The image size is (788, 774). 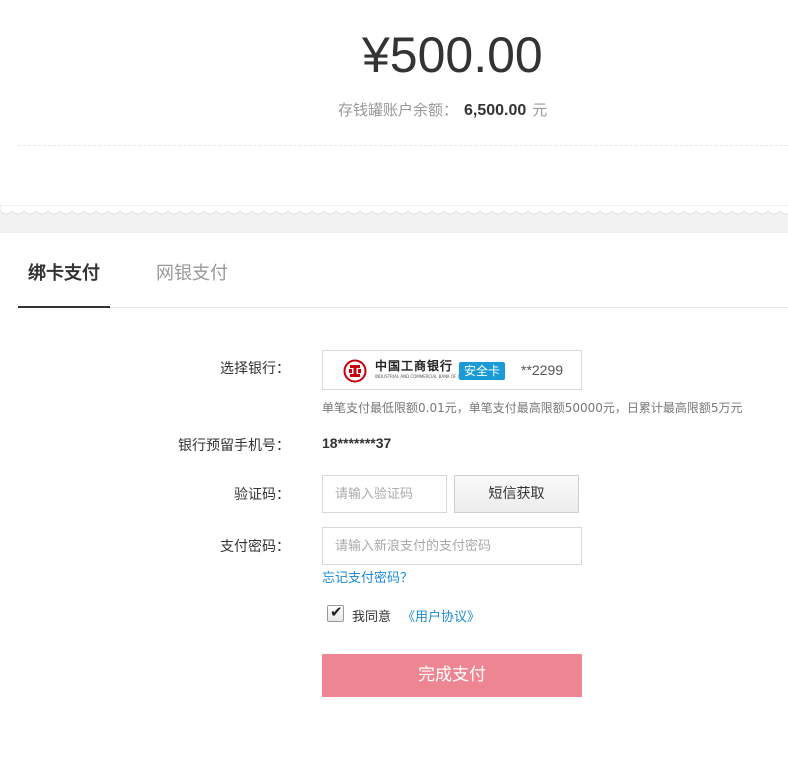 I want to click on safe-card-badge: 安全卡, so click(x=482, y=371).